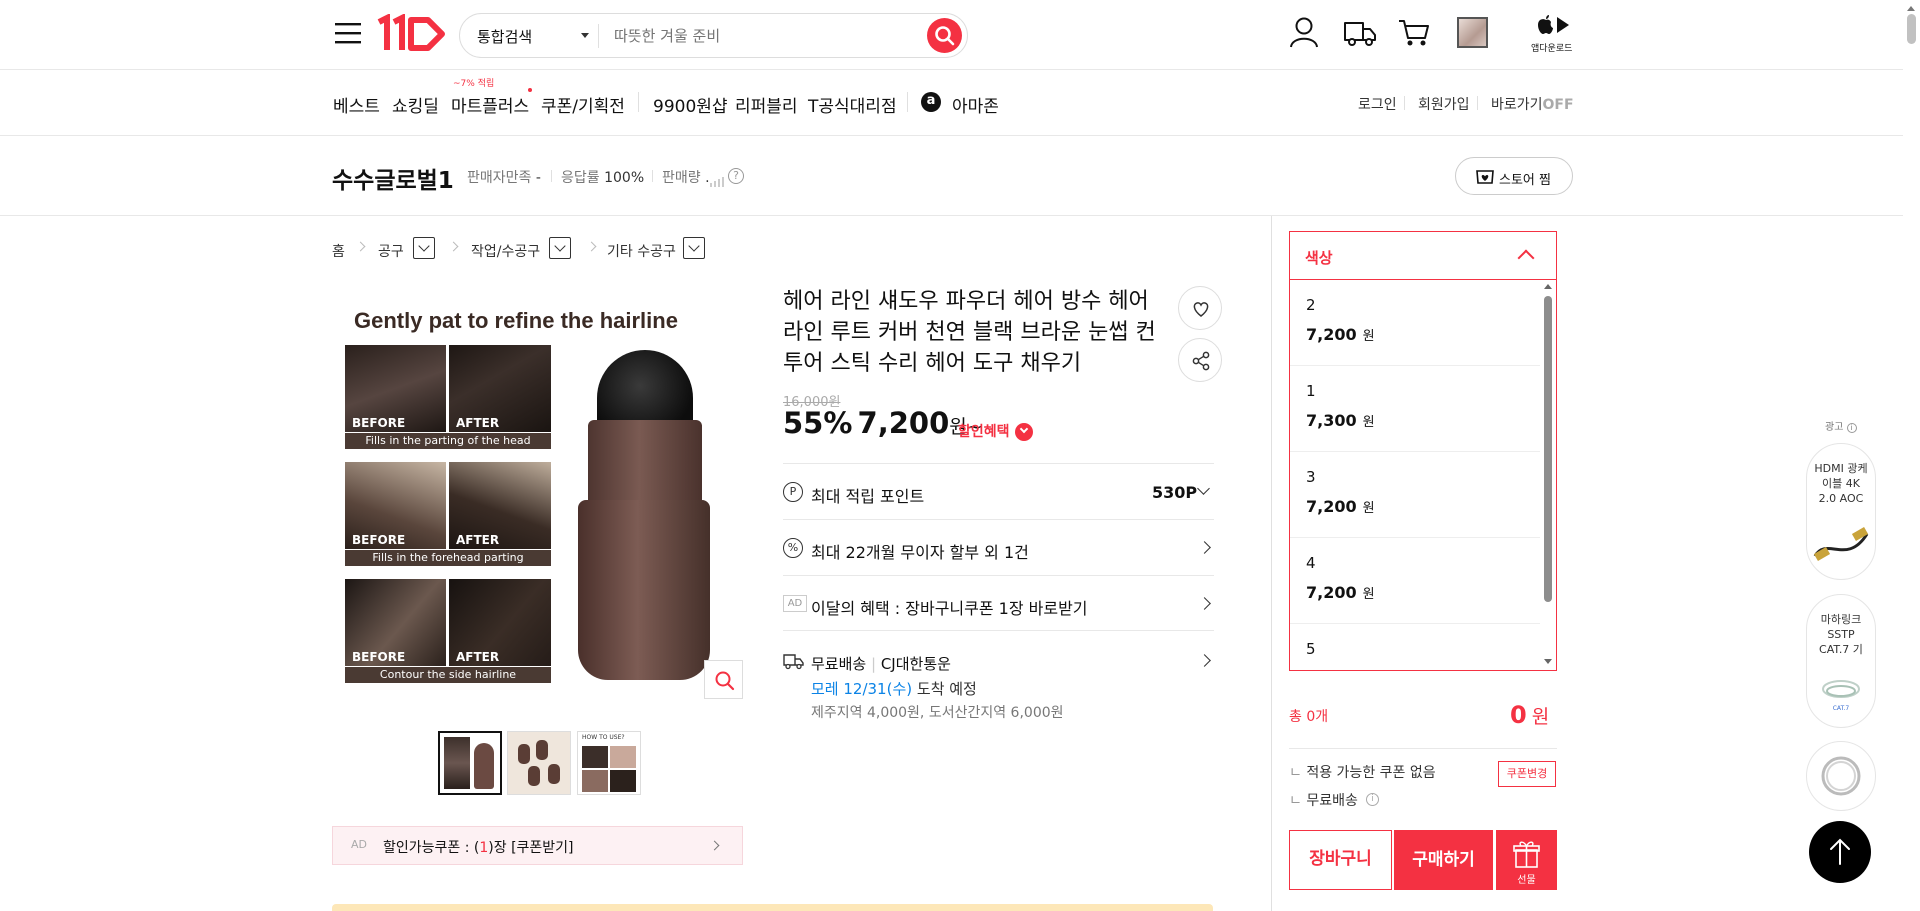 This screenshot has height=911, width=1920. Describe the element at coordinates (1485, 177) in the screenshot. I see `store-heart-icon` at that location.